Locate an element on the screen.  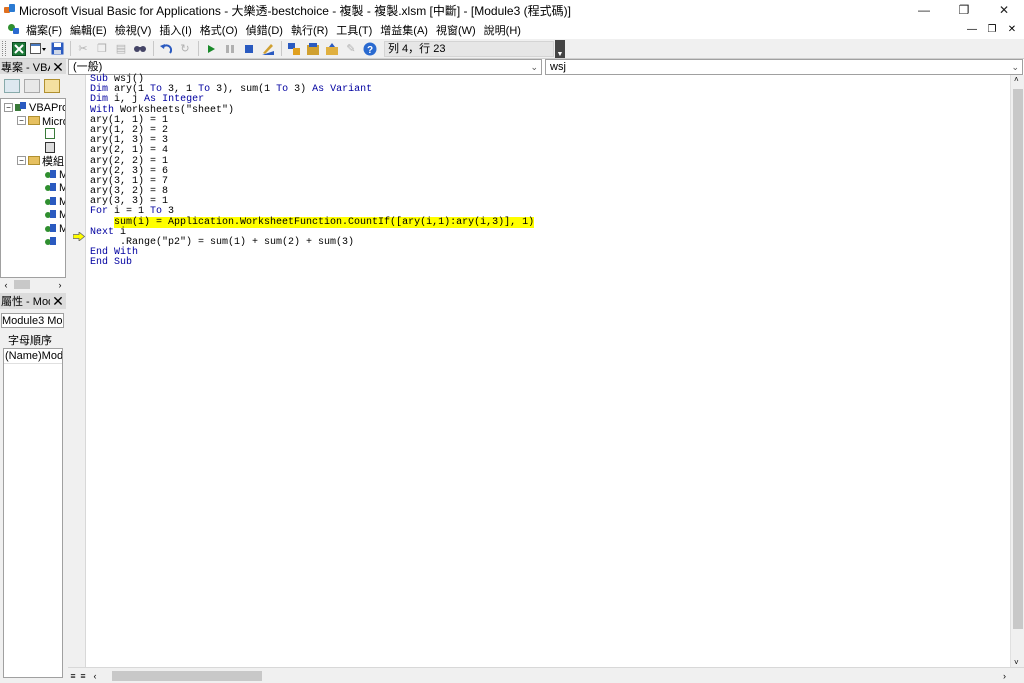
mdi-close-button: ✕ is located at coordinates (1012, 29).